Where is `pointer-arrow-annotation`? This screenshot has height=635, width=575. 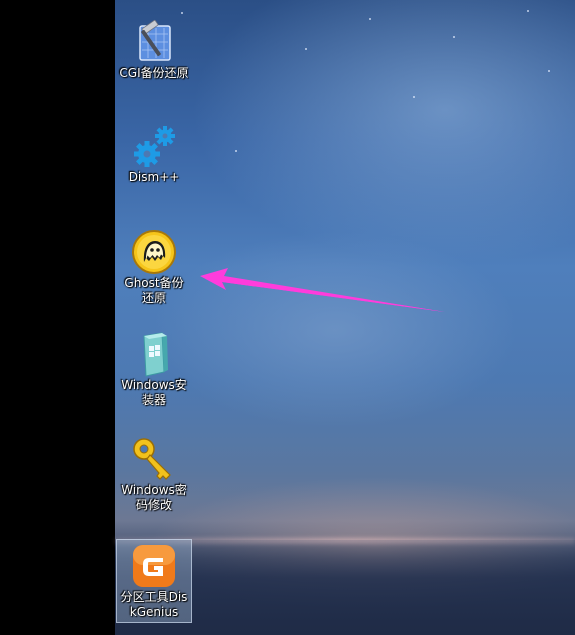 pointer-arrow-annotation is located at coordinates (322, 290).